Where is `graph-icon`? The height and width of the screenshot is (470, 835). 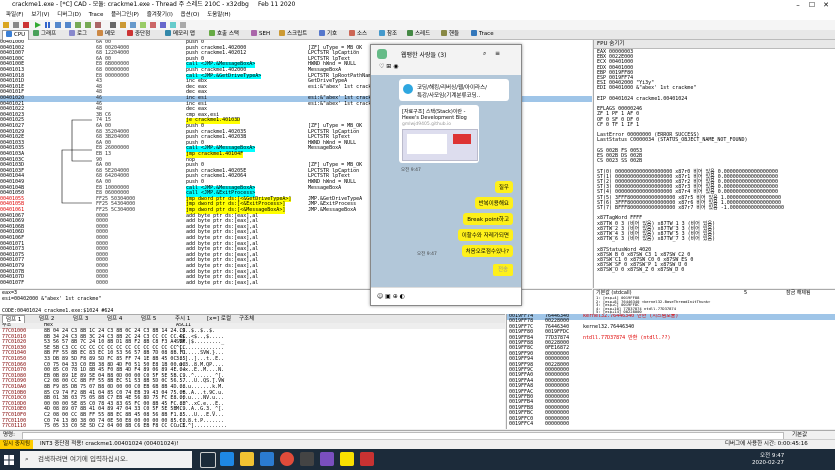
graph-icon is located at coordinates (36, 33).